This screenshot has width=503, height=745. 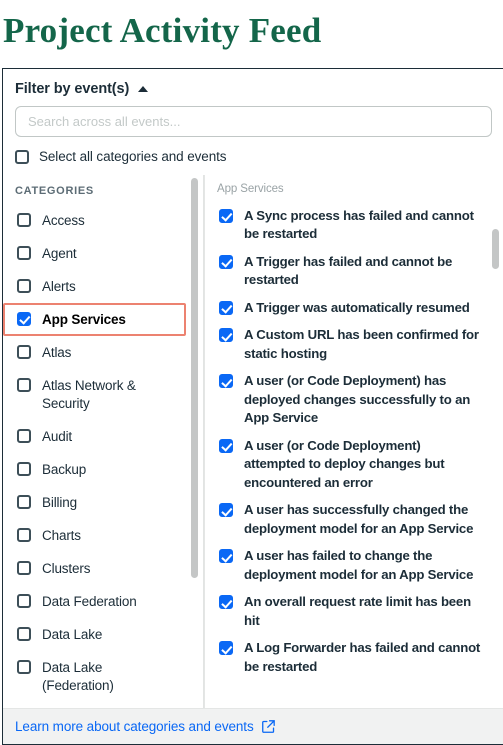 I want to click on category-label: Alerts, so click(x=59, y=286).